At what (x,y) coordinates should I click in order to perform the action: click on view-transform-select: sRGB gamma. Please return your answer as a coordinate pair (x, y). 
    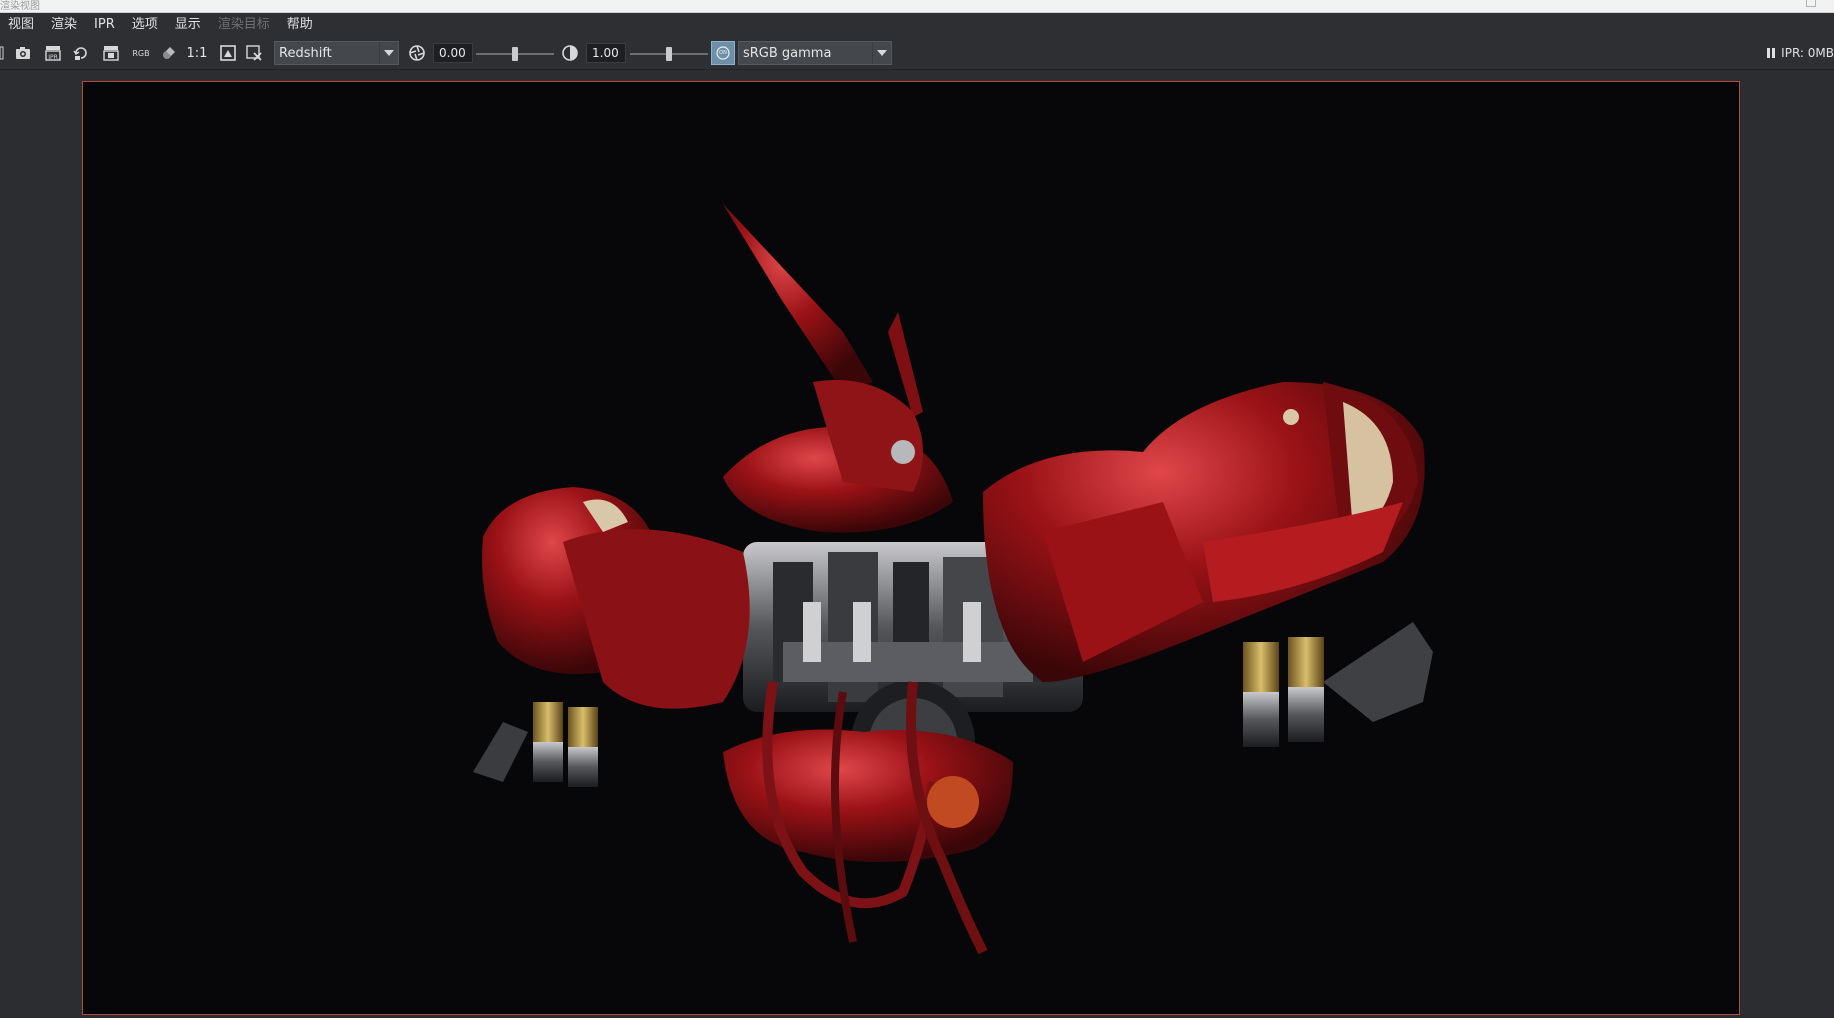
    Looking at the image, I should click on (815, 53).